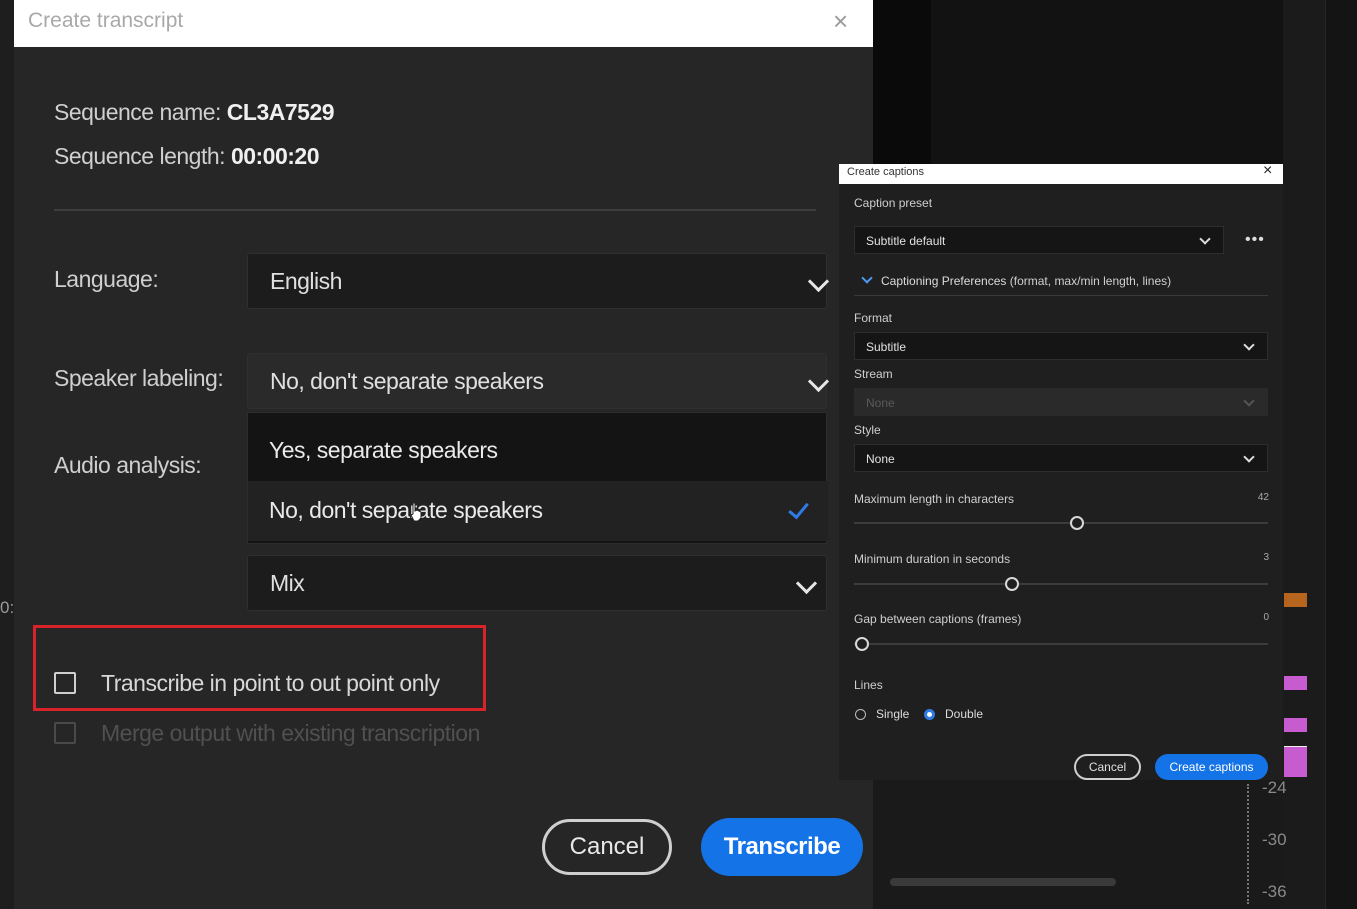  I want to click on meter-label: -30, so click(1274, 839).